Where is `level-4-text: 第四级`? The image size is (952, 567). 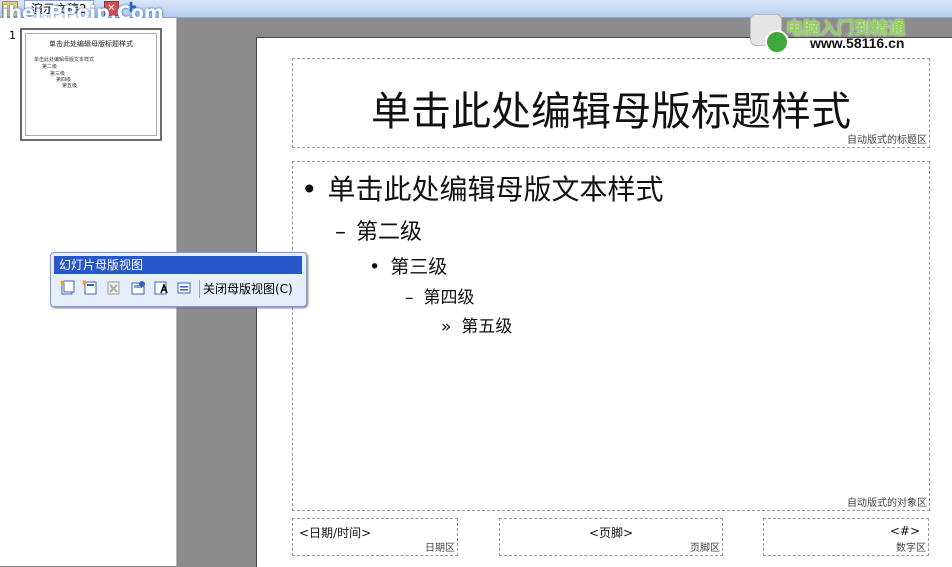
level-4-text: 第四级 is located at coordinates (449, 298).